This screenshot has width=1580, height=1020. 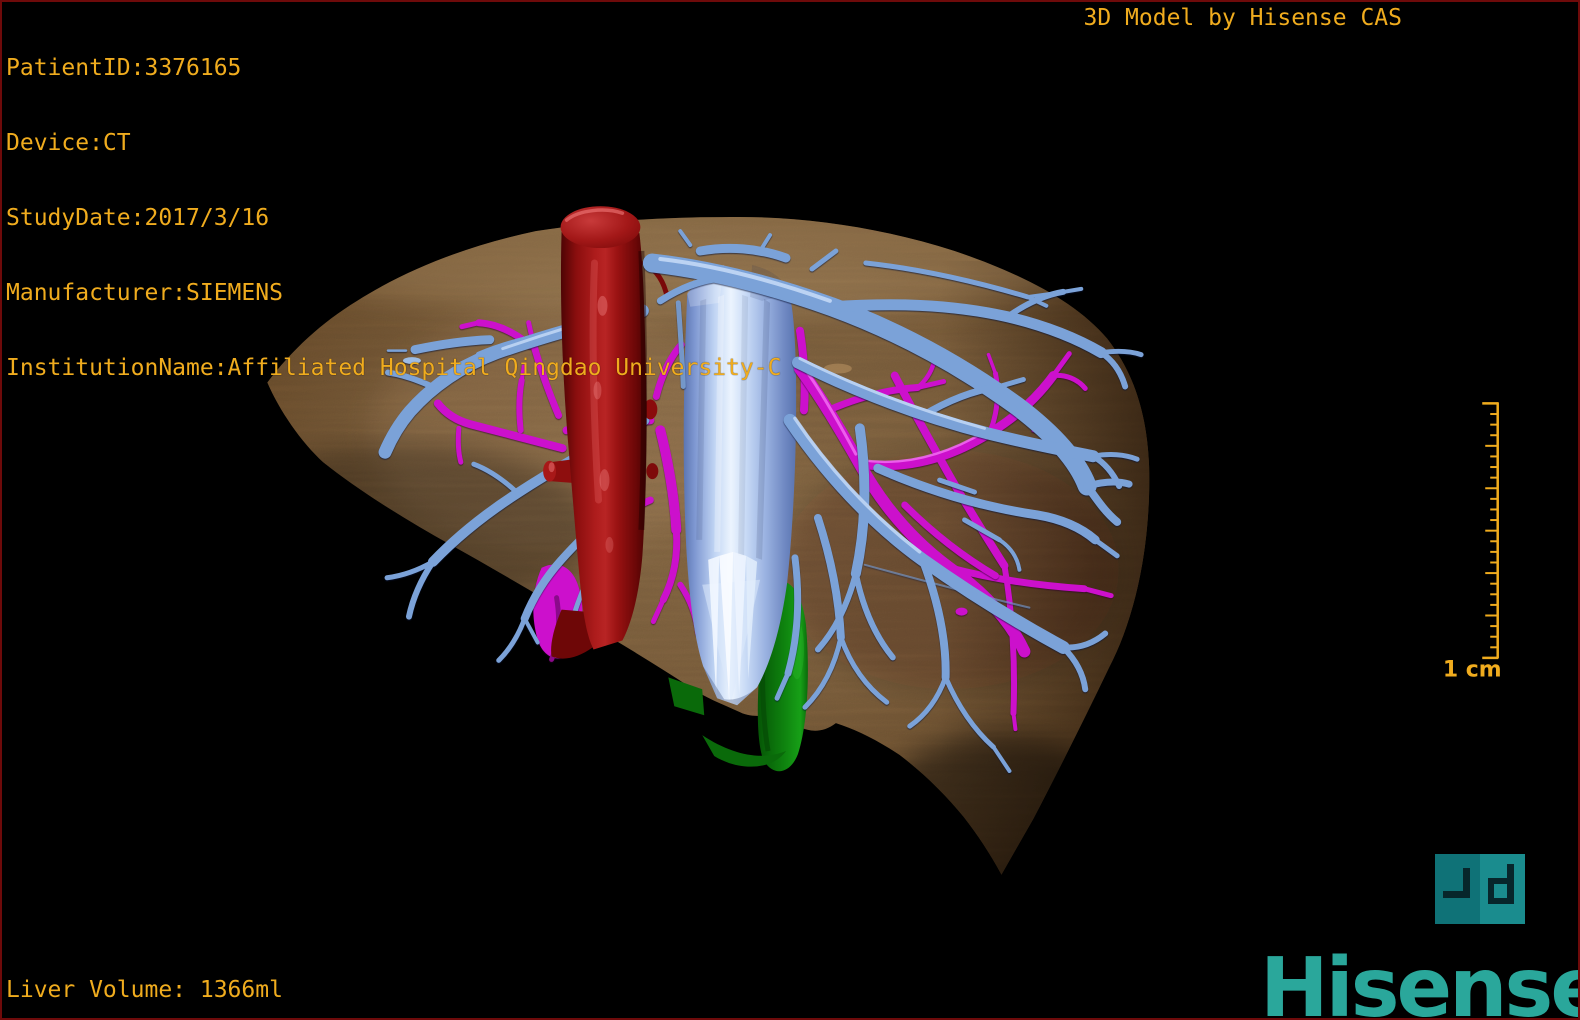 What do you see at coordinates (144, 293) in the screenshot?
I see `manufacturer-line: Manufacturer:SIEMENS` at bounding box center [144, 293].